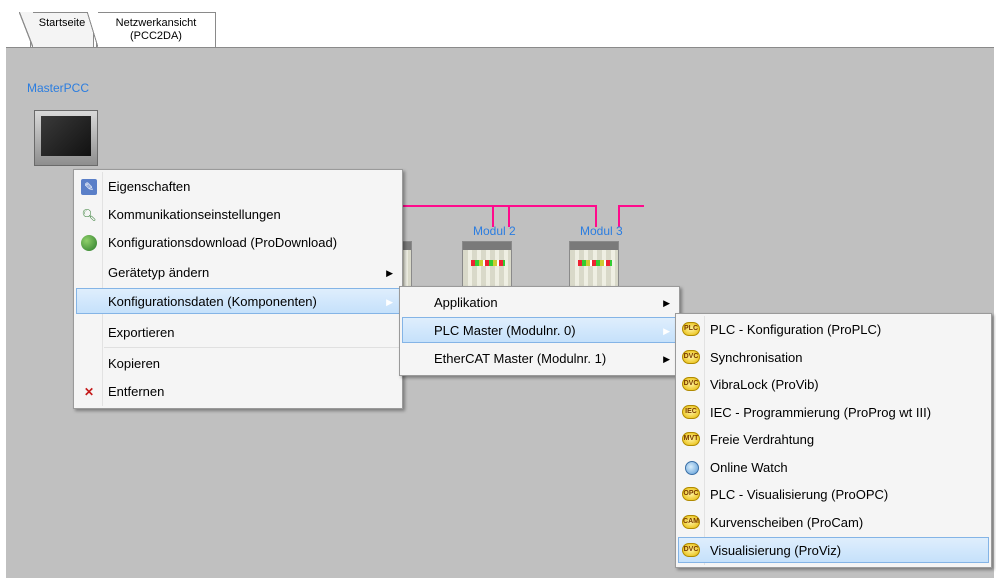 Image resolution: width=996 pixels, height=578 pixels. What do you see at coordinates (134, 363) in the screenshot?
I see `menu-item-label: Kopieren` at bounding box center [134, 363].